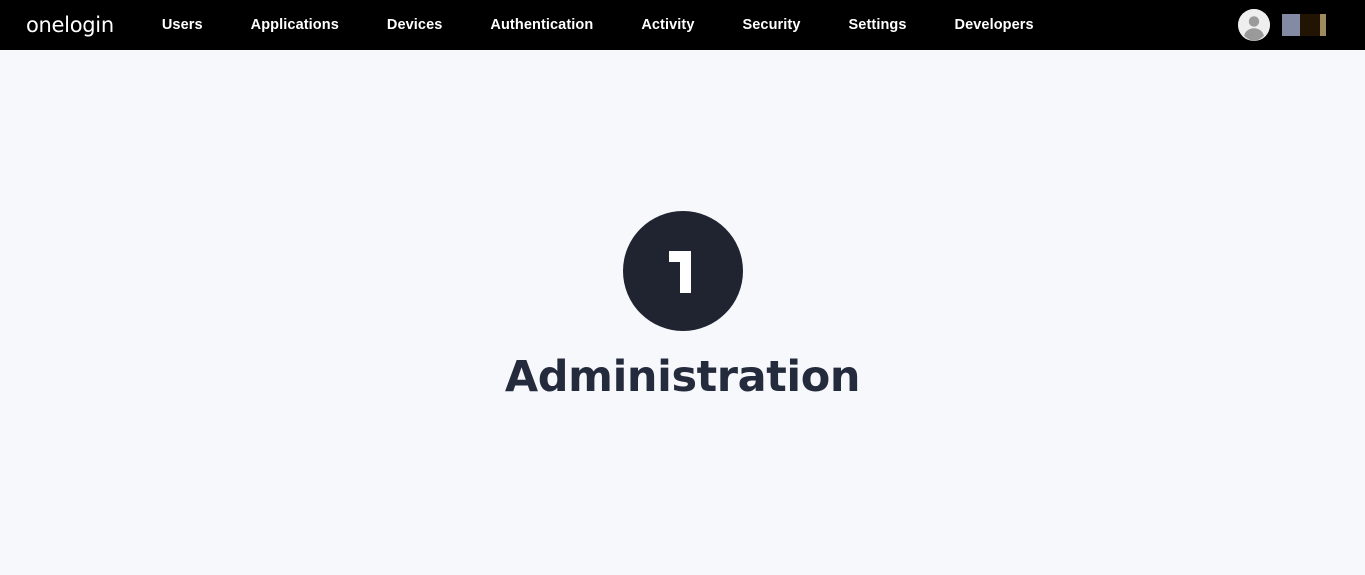 Image resolution: width=1365 pixels, height=575 pixels. What do you see at coordinates (1254, 25) in the screenshot?
I see `user-avatar-icon` at bounding box center [1254, 25].